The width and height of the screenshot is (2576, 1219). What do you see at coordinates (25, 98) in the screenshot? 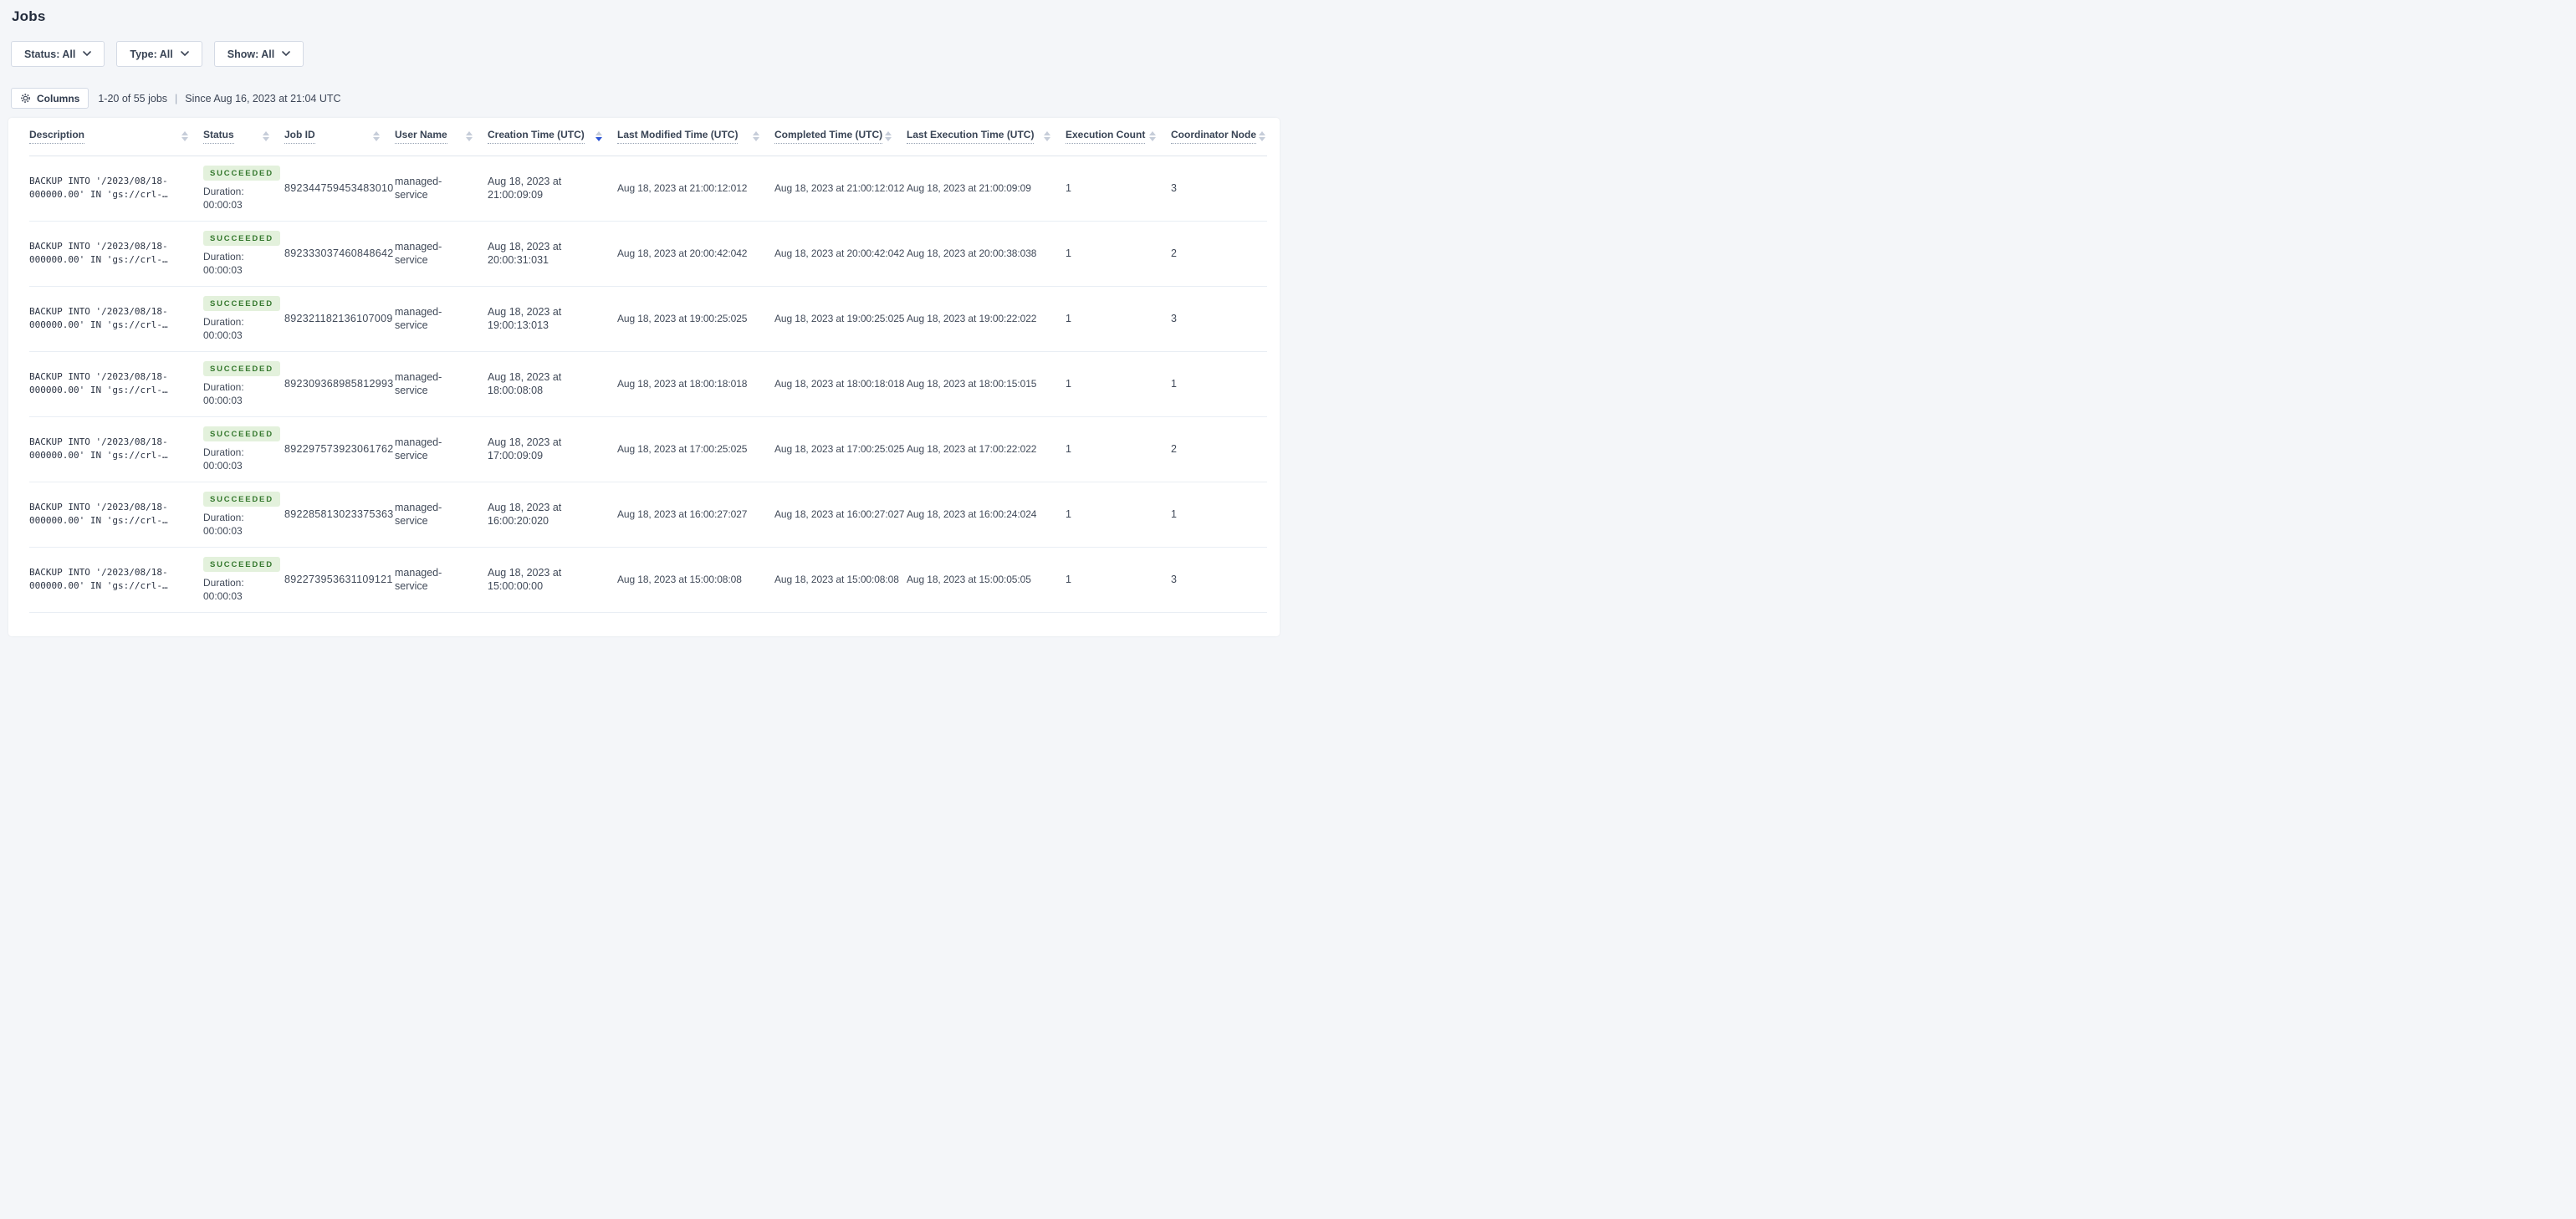
I see `gear-icon` at bounding box center [25, 98].